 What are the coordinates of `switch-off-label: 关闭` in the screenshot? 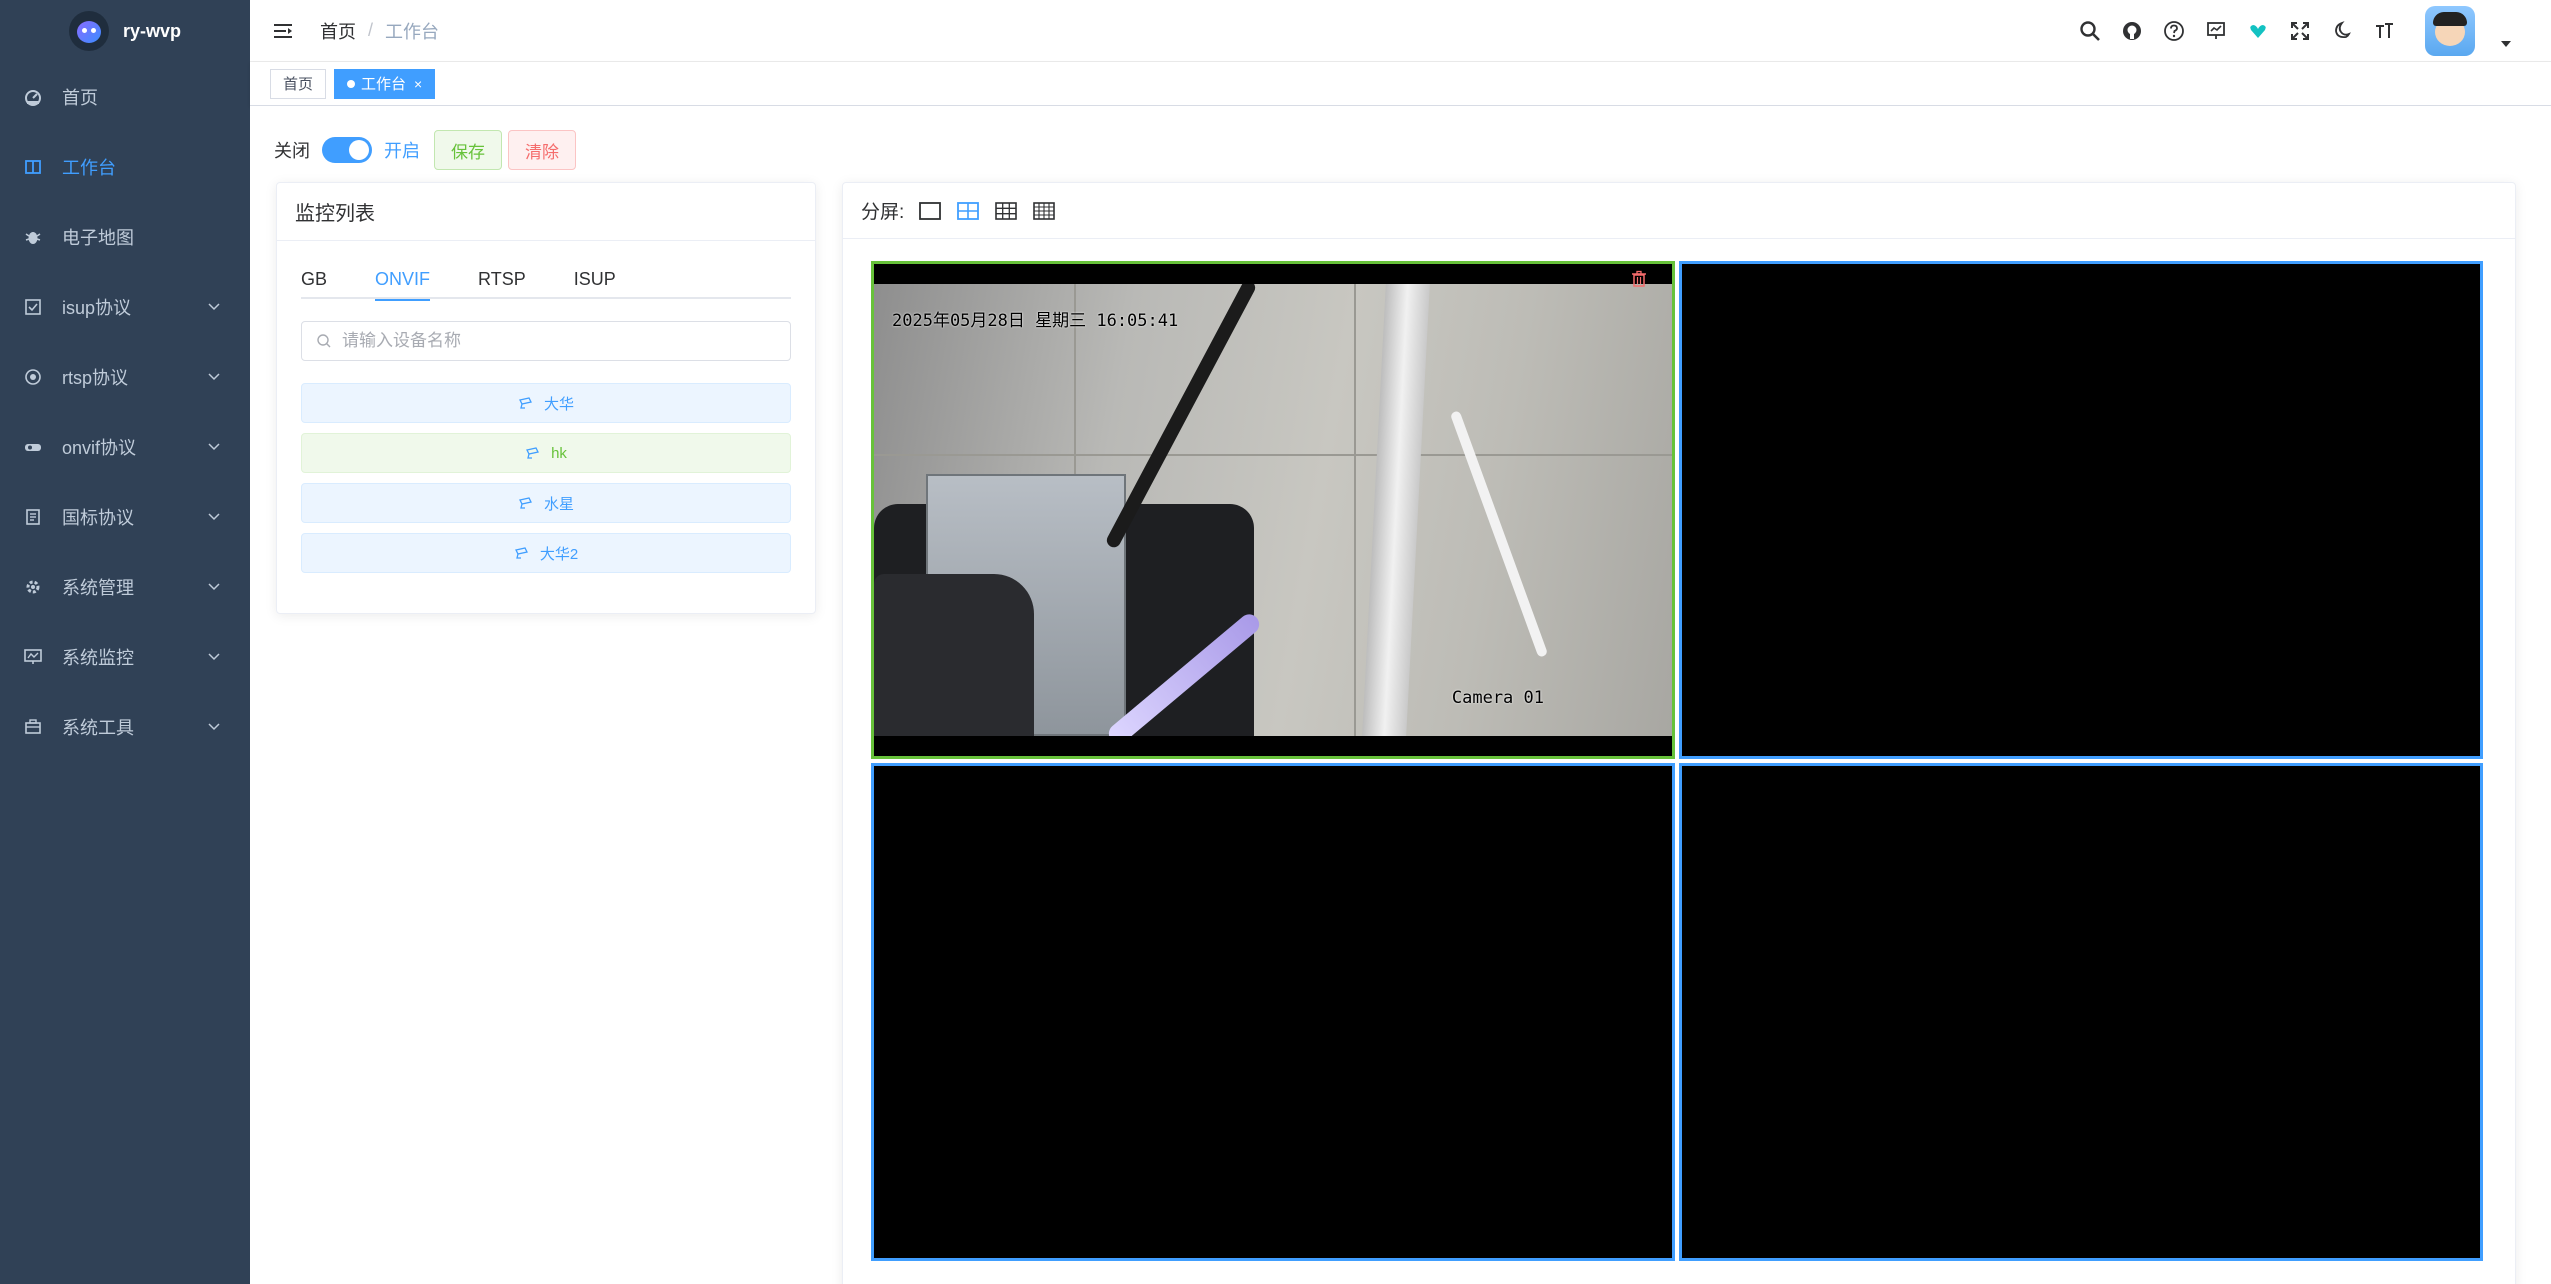 It's located at (292, 151).